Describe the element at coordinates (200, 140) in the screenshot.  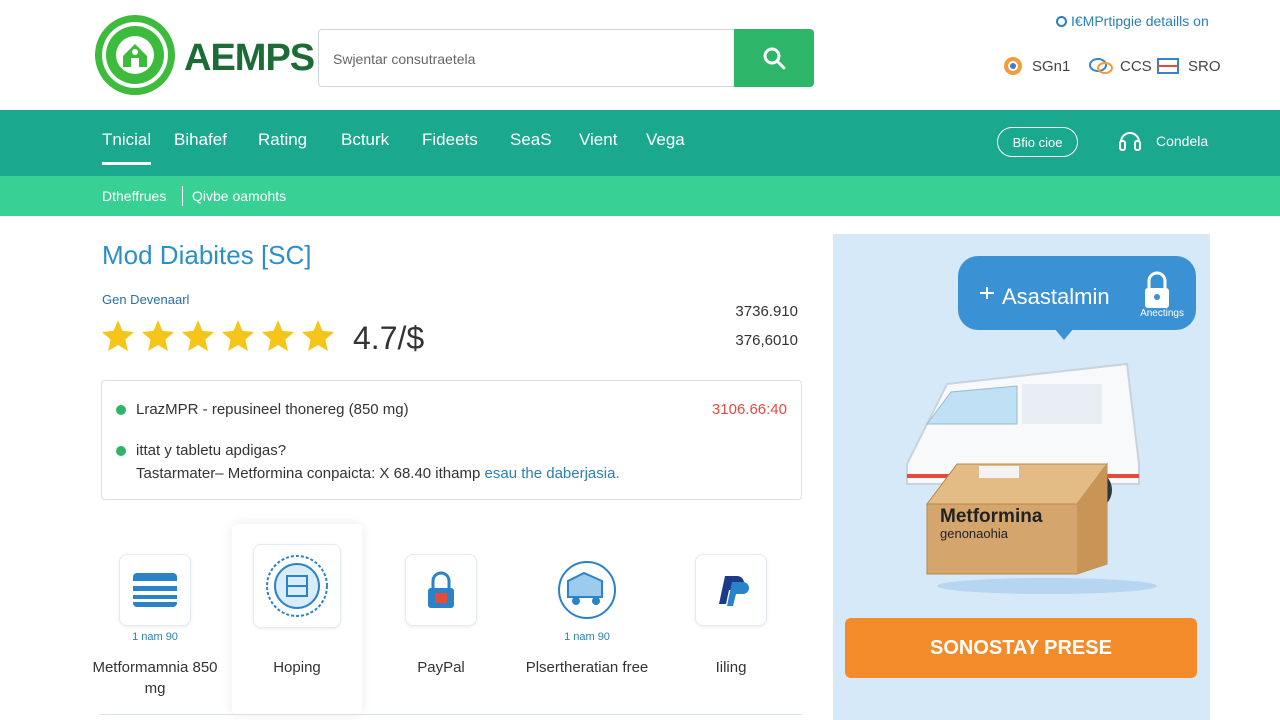
I see `nav-item-2: Bihafef` at that location.